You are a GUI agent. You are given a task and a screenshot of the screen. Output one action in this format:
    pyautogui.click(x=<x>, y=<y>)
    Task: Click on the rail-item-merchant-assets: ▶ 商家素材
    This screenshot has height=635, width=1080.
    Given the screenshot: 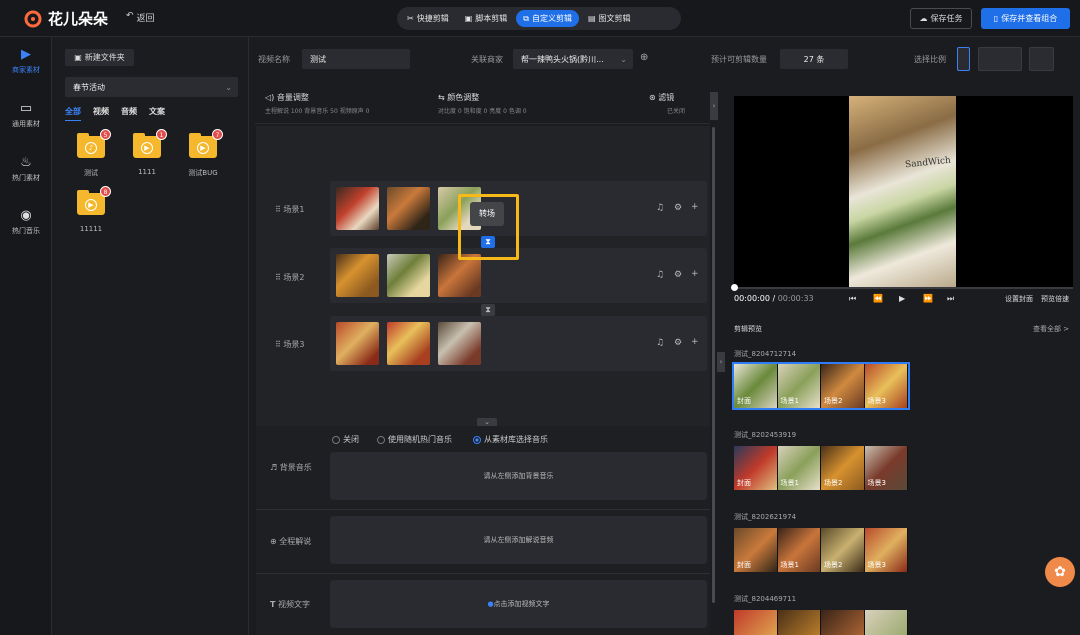 What is the action you would take?
    pyautogui.click(x=26, y=61)
    